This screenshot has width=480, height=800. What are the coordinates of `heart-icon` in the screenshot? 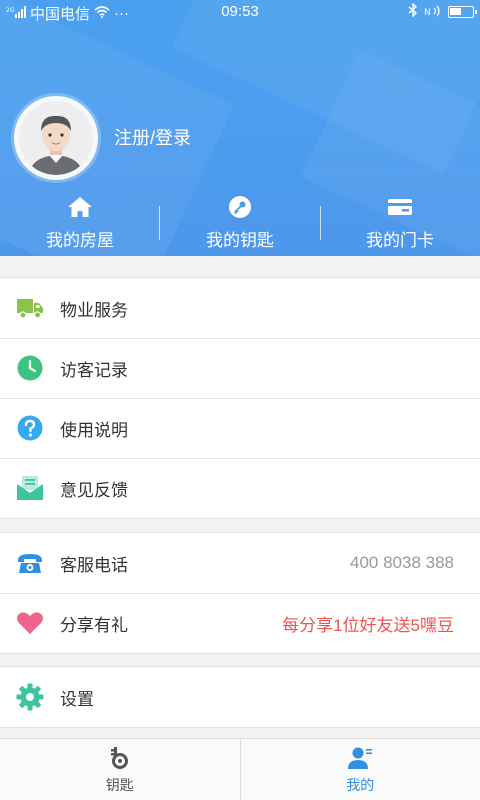 It's located at (30, 623).